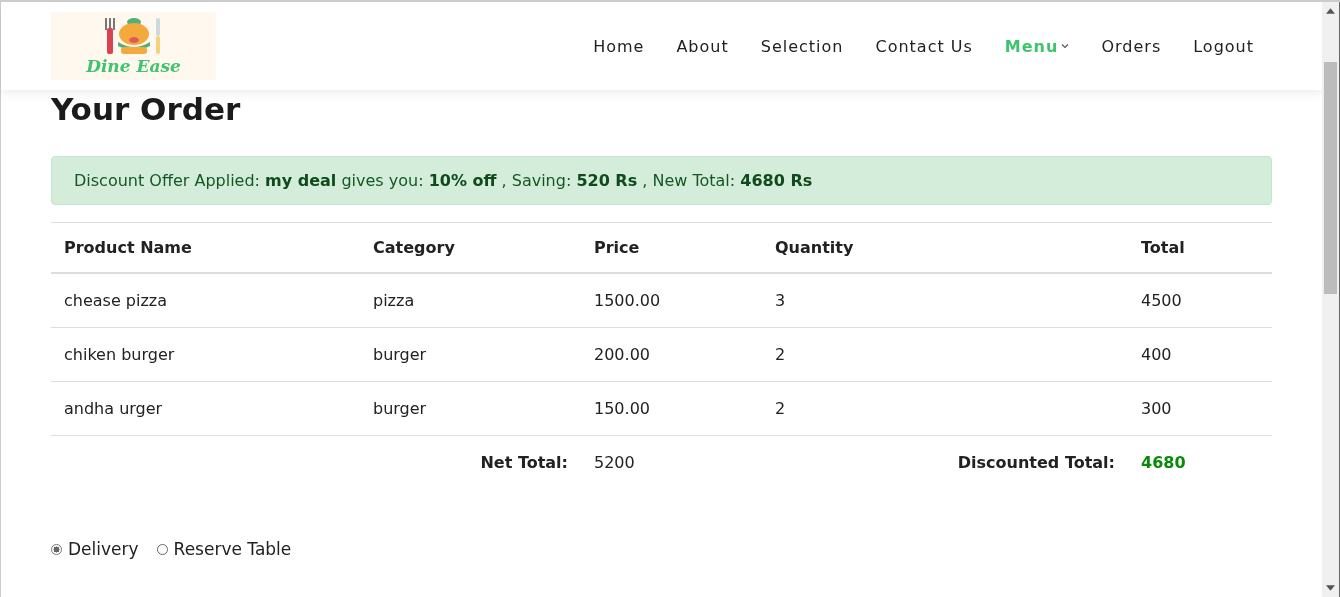 The height and width of the screenshot is (597, 1340). What do you see at coordinates (470, 247) in the screenshot?
I see `column-header: Category` at bounding box center [470, 247].